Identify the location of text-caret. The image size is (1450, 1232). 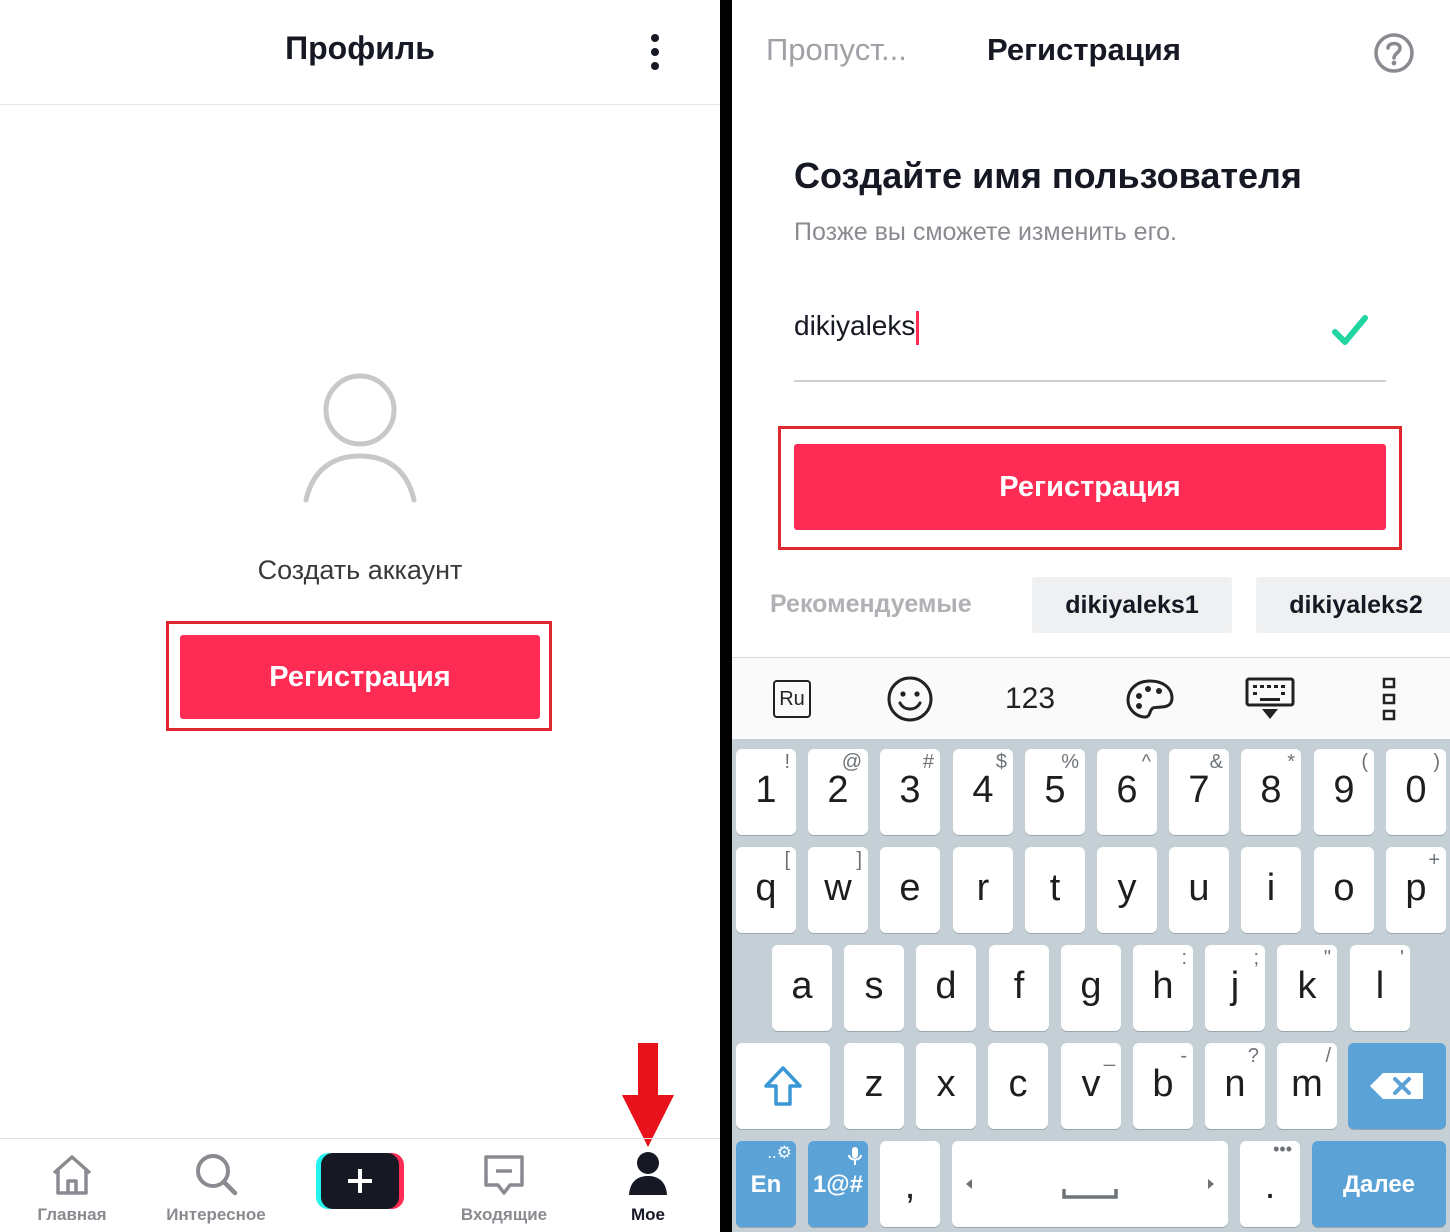
(918, 327).